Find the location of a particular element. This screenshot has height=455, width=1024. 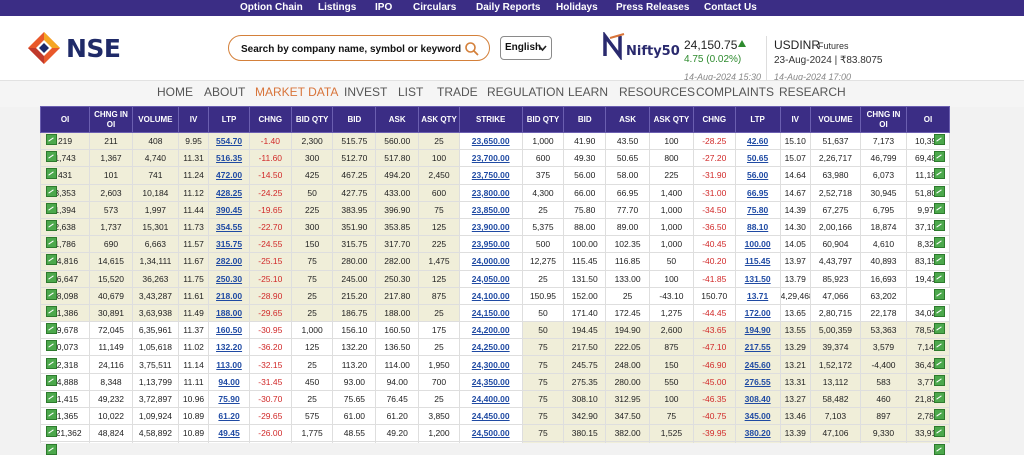

strike-price-link: 23,650.00 is located at coordinates (490, 141).